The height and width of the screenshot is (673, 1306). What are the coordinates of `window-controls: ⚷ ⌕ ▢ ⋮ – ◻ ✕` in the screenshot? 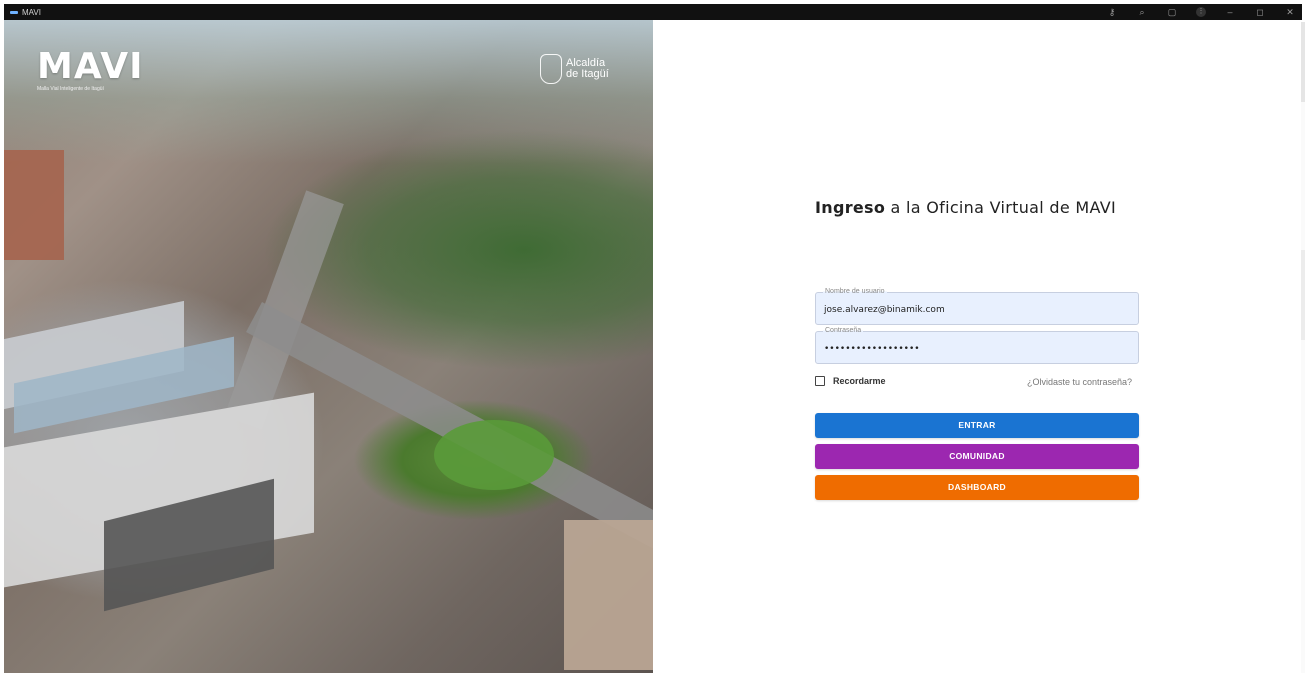 It's located at (1201, 12).